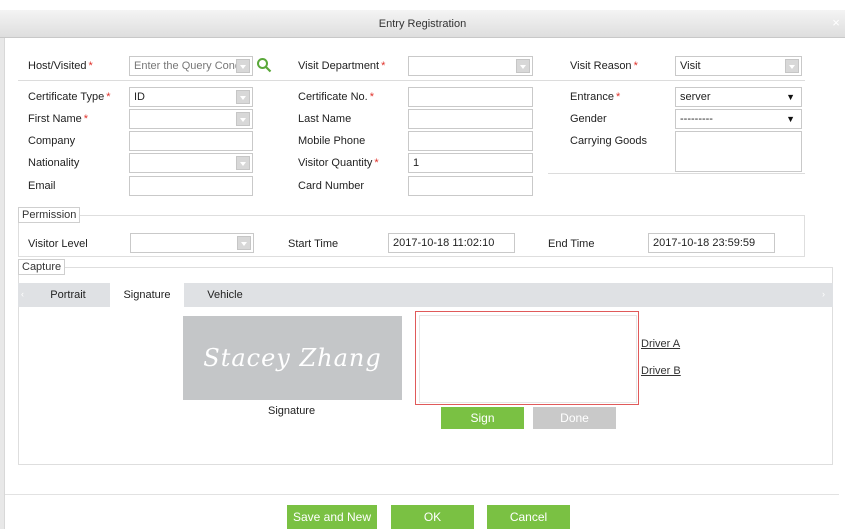 This screenshot has height=529, width=845. Describe the element at coordinates (738, 151) in the screenshot. I see `carrying-goods-textarea` at that location.